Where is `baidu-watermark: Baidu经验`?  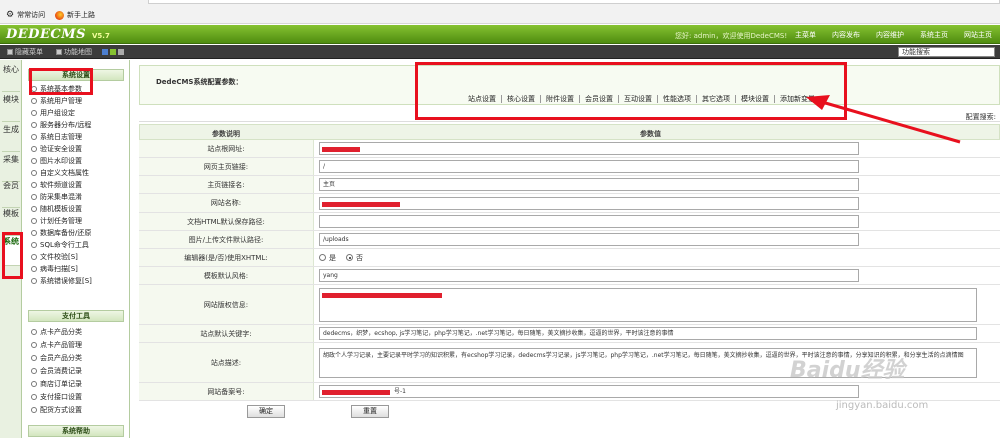
baidu-watermark: Baidu经验 is located at coordinates (847, 370).